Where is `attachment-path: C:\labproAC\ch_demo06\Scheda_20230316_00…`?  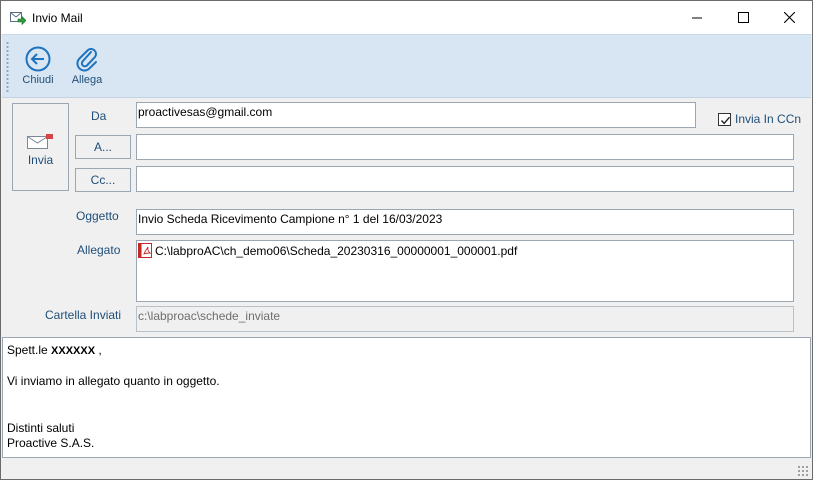 attachment-path: C:\labproAC\ch_demo06\Scheda_20230316_00… is located at coordinates (336, 251).